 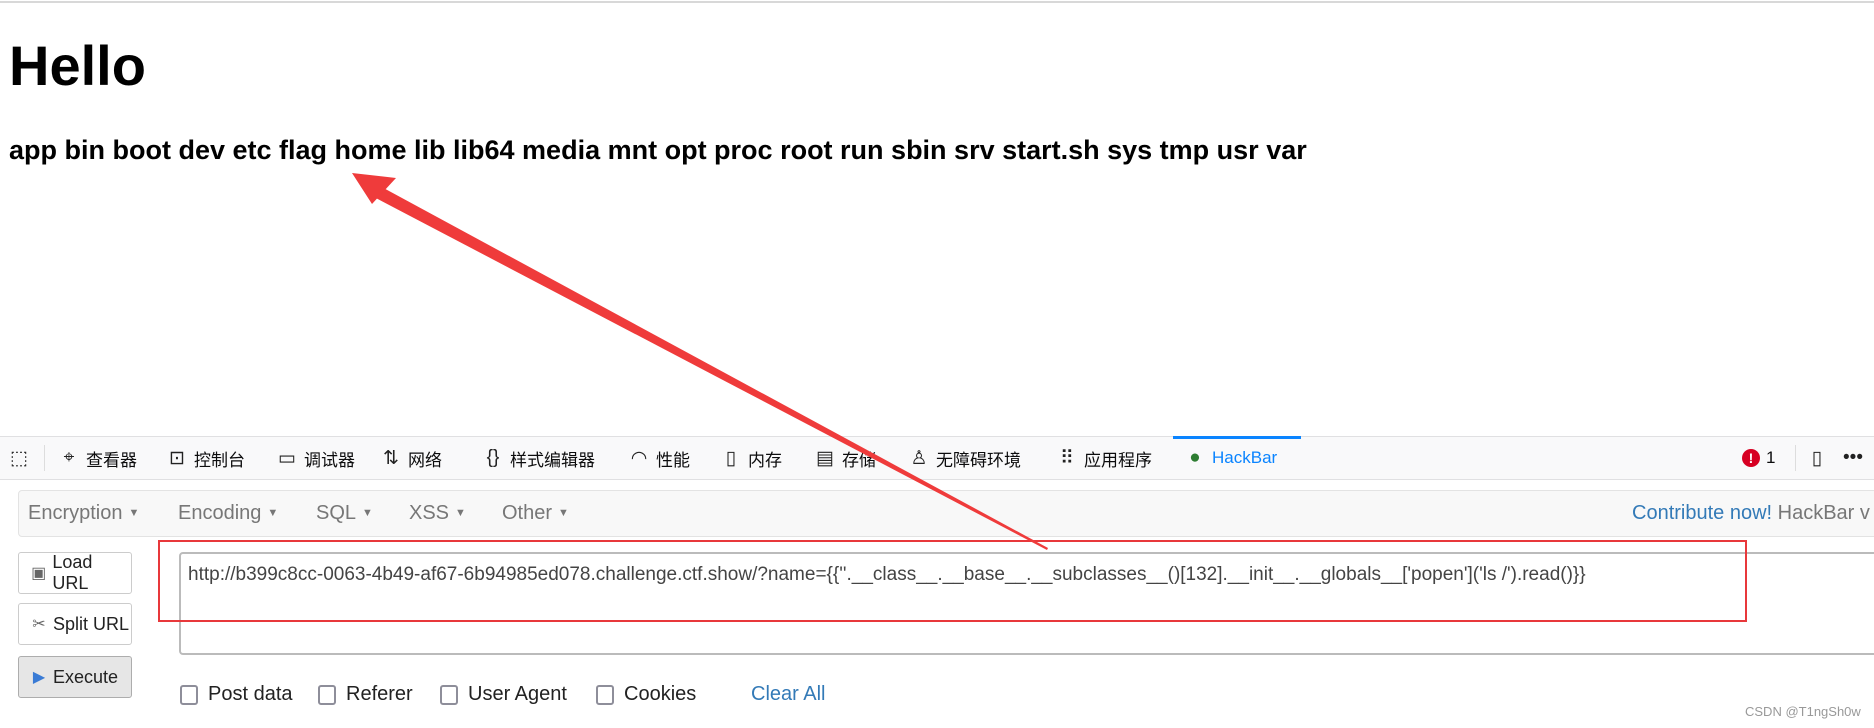 I want to click on tab-style-editor: {} 样式编辑器, so click(x=538, y=458).